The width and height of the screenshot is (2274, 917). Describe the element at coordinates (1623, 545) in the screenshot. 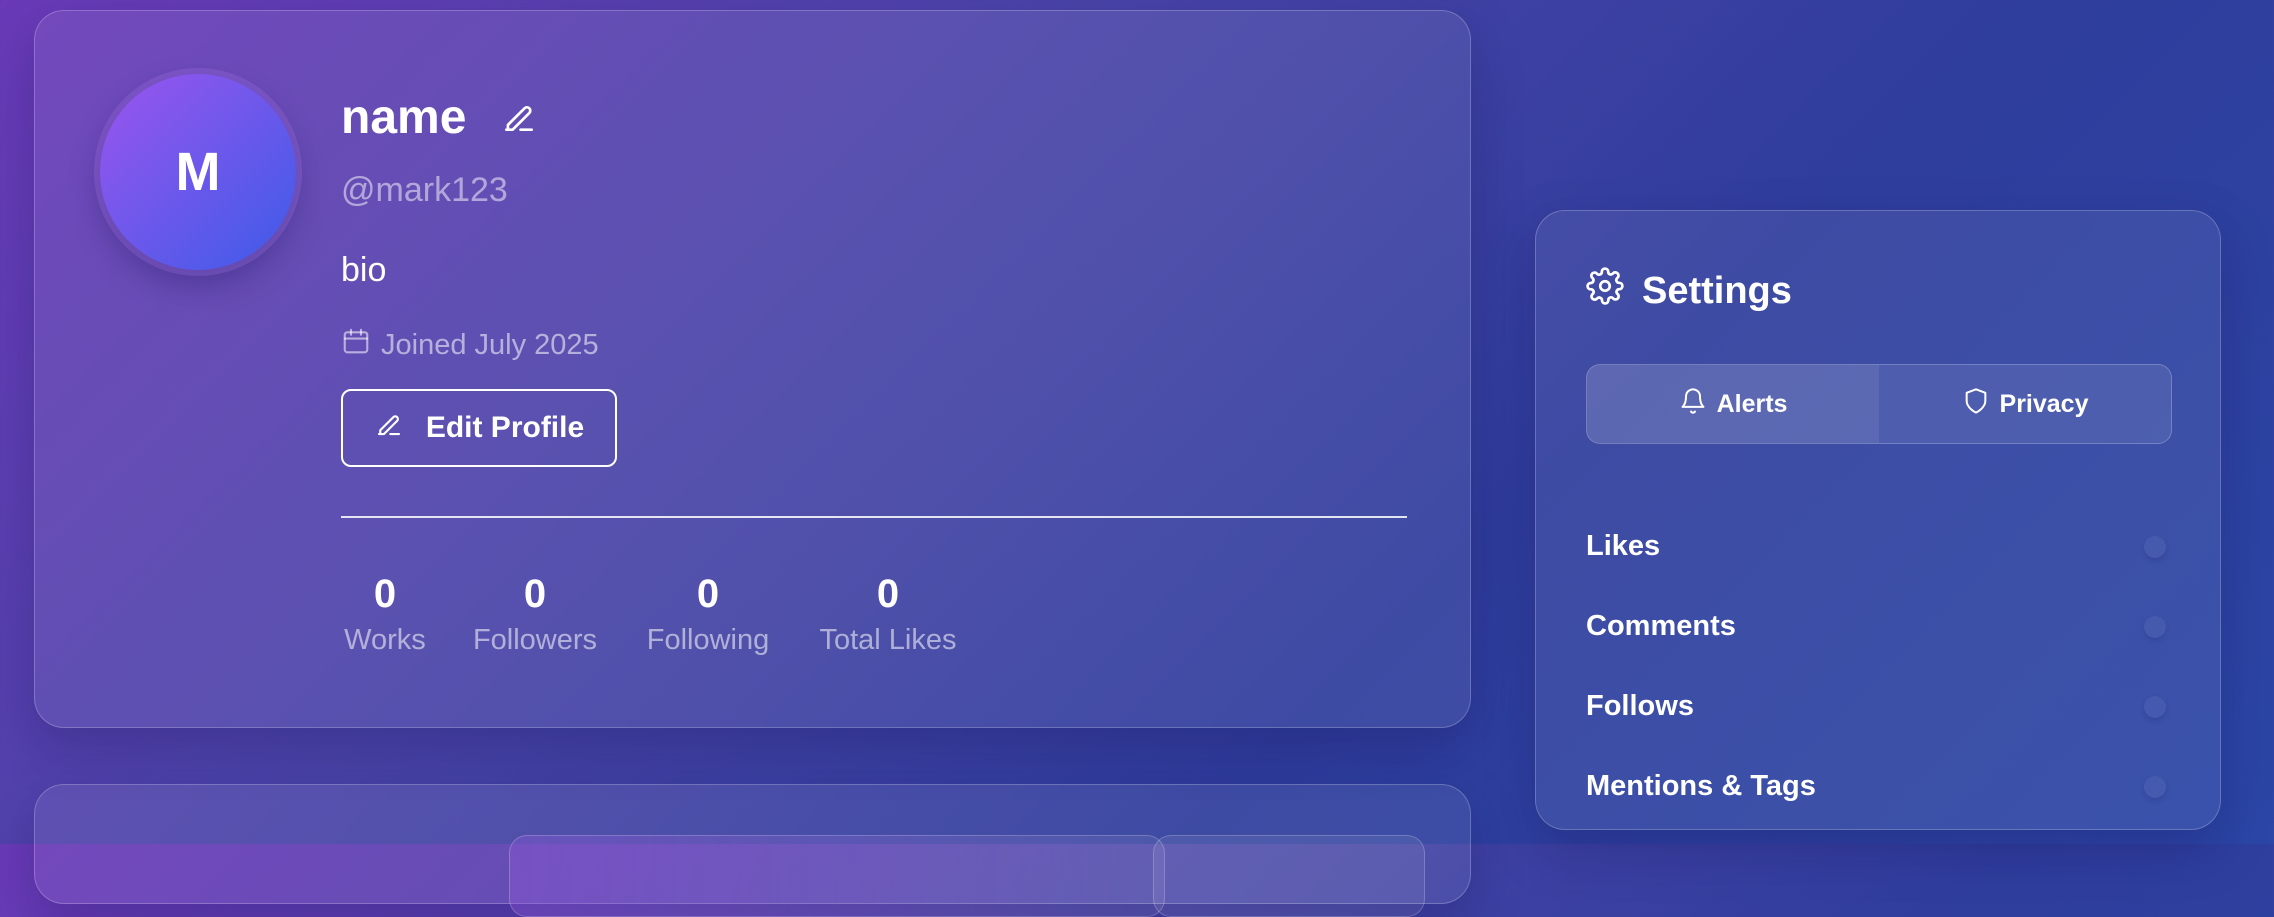

I see `setting-label: Likes` at that location.